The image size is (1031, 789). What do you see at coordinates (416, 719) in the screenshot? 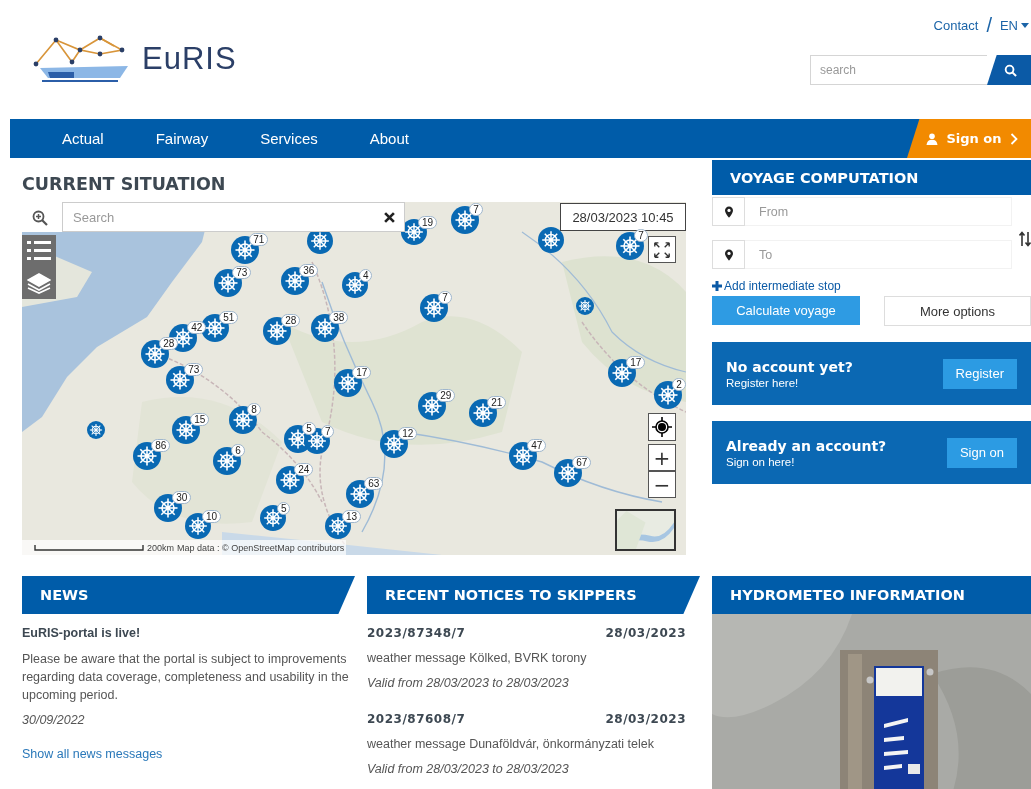
I see `notice-id: 2023/87608/7` at bounding box center [416, 719].